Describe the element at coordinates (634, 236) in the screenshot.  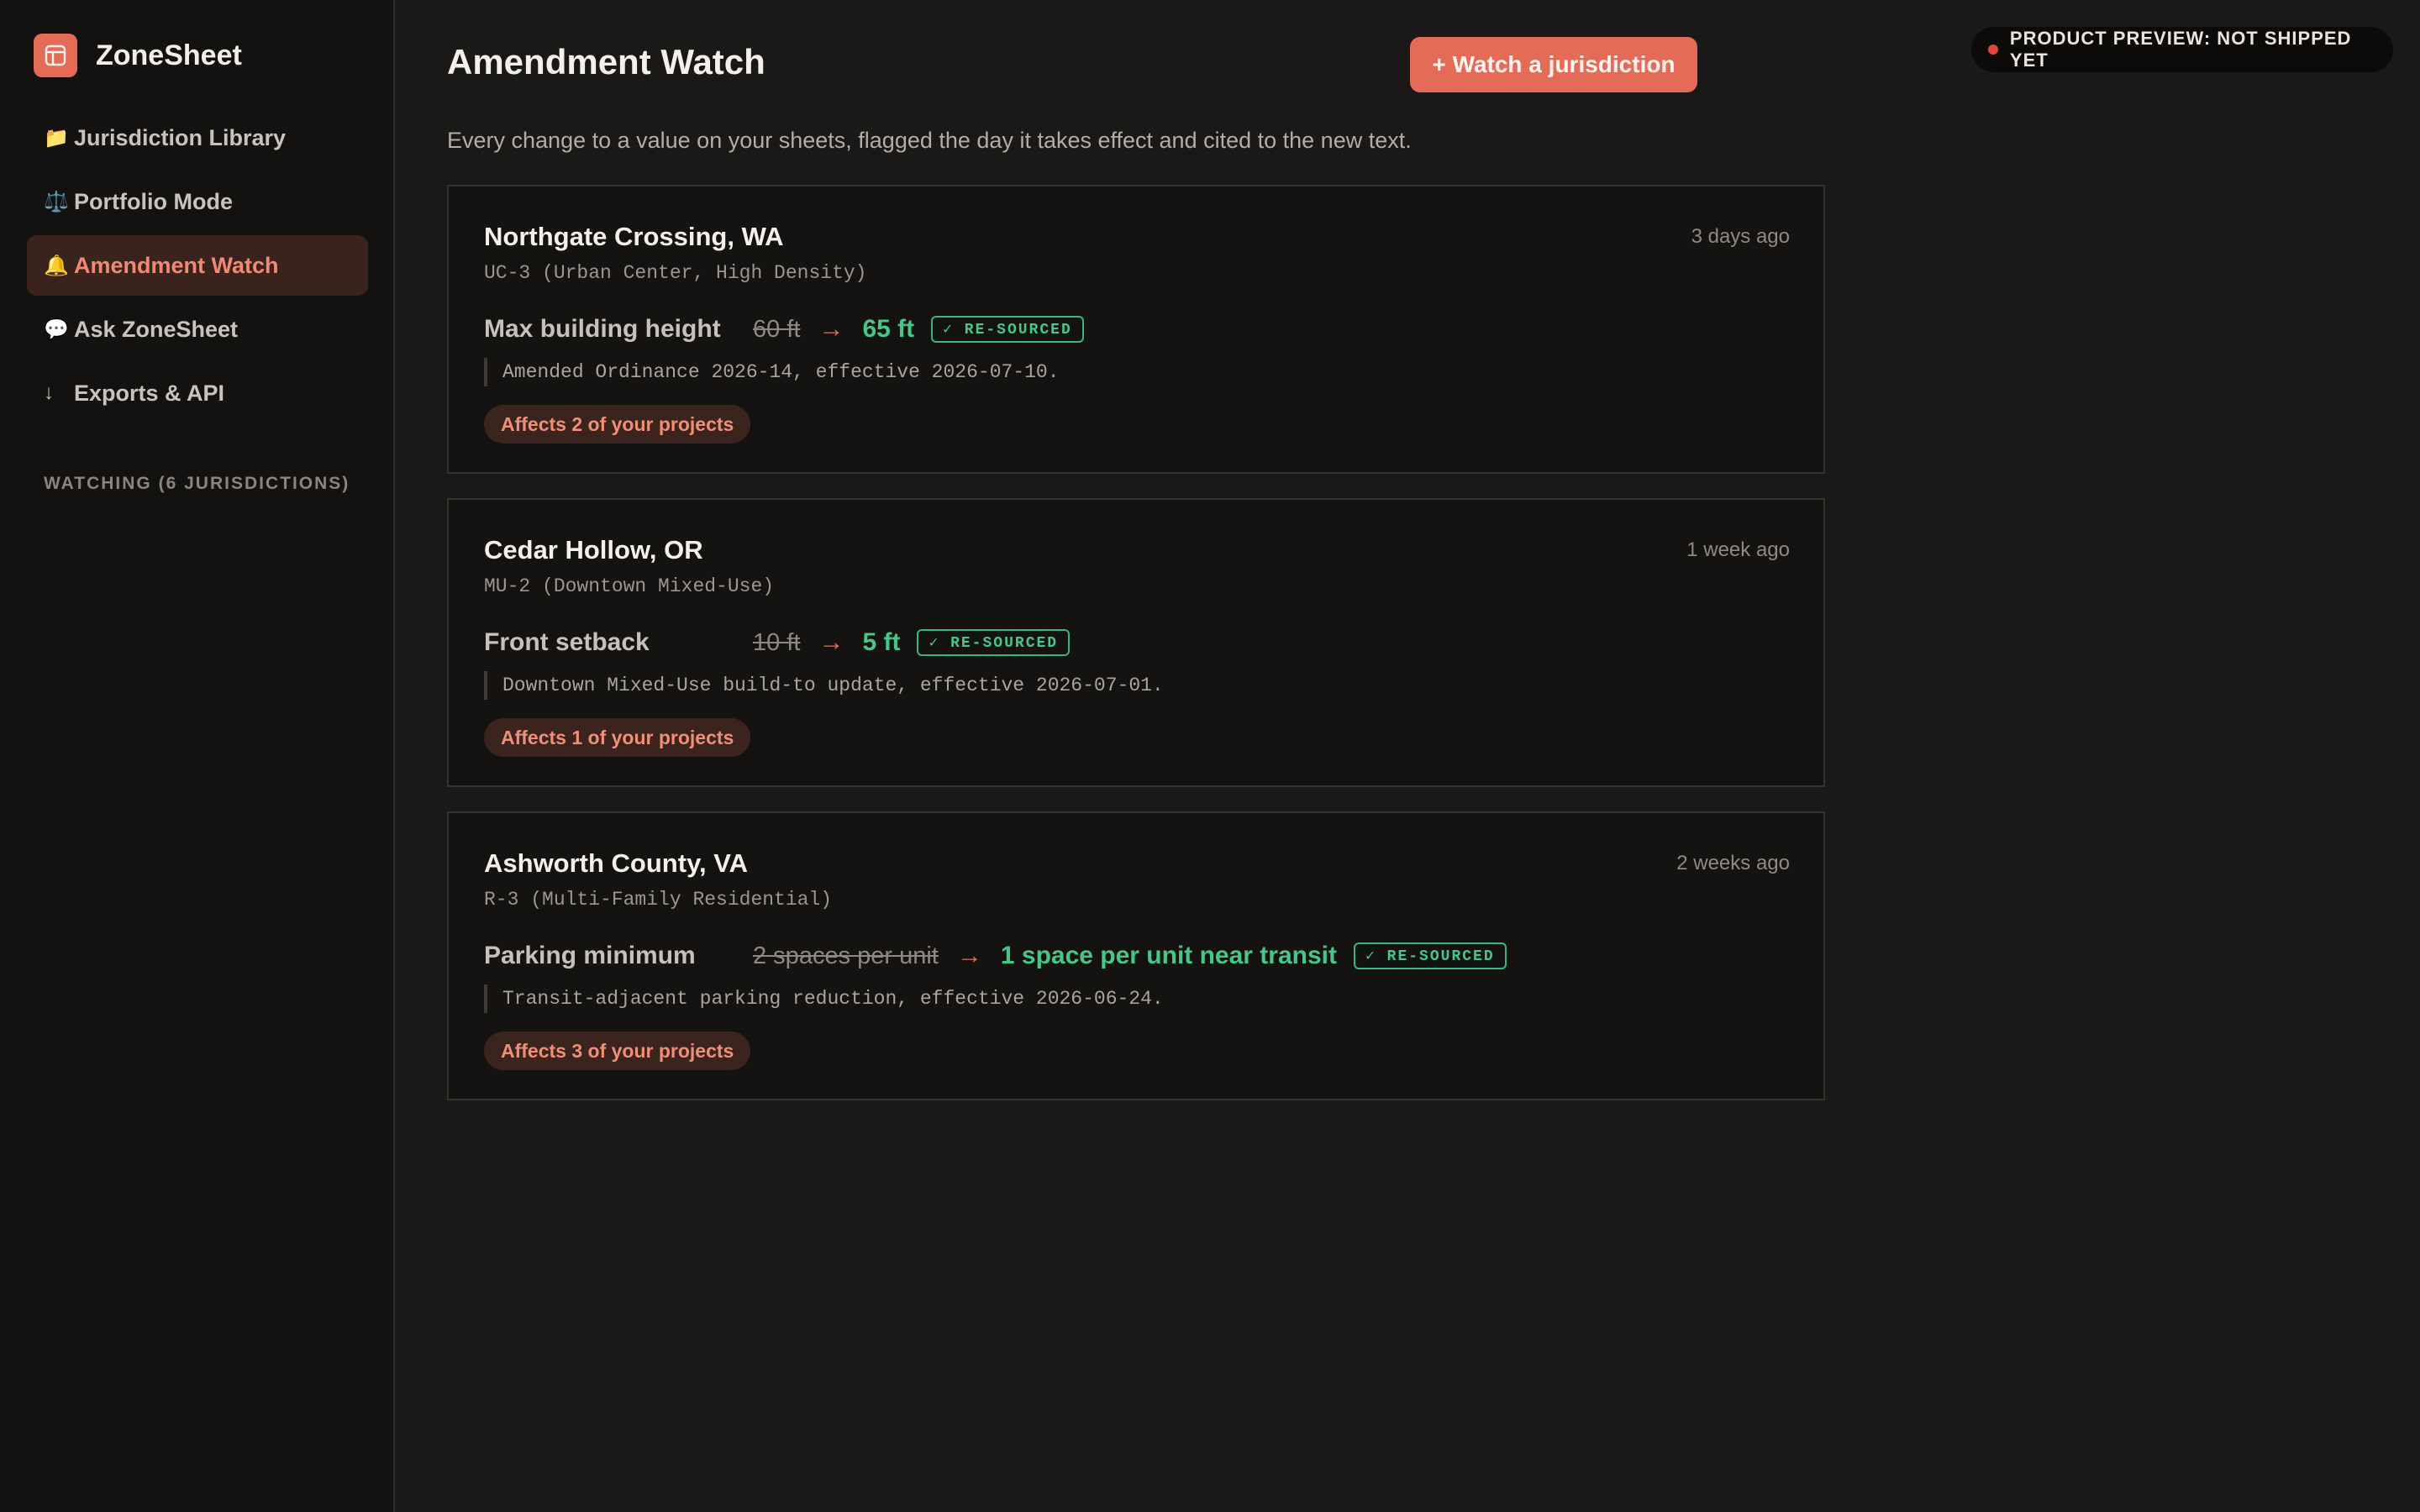
I see `jurisdiction-name: Northgate Crossing, WA` at that location.